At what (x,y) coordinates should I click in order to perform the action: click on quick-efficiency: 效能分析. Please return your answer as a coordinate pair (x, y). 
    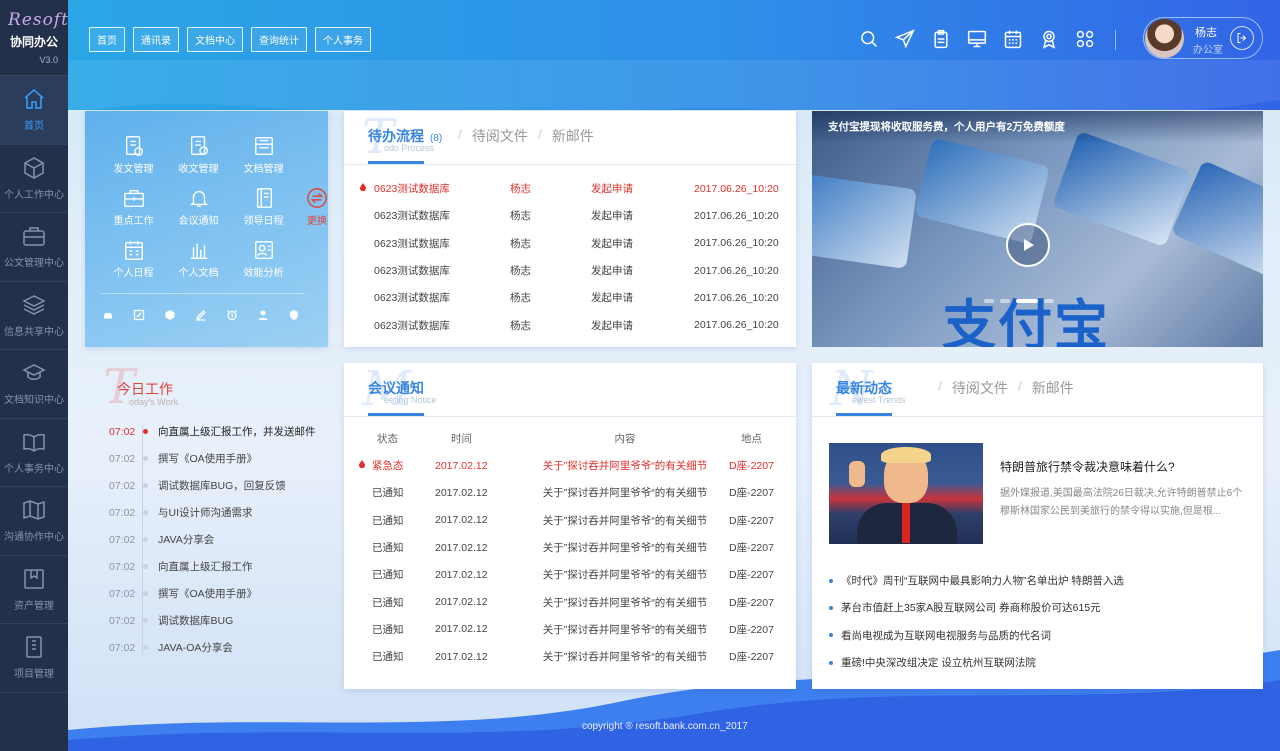
    Looking at the image, I should click on (263, 259).